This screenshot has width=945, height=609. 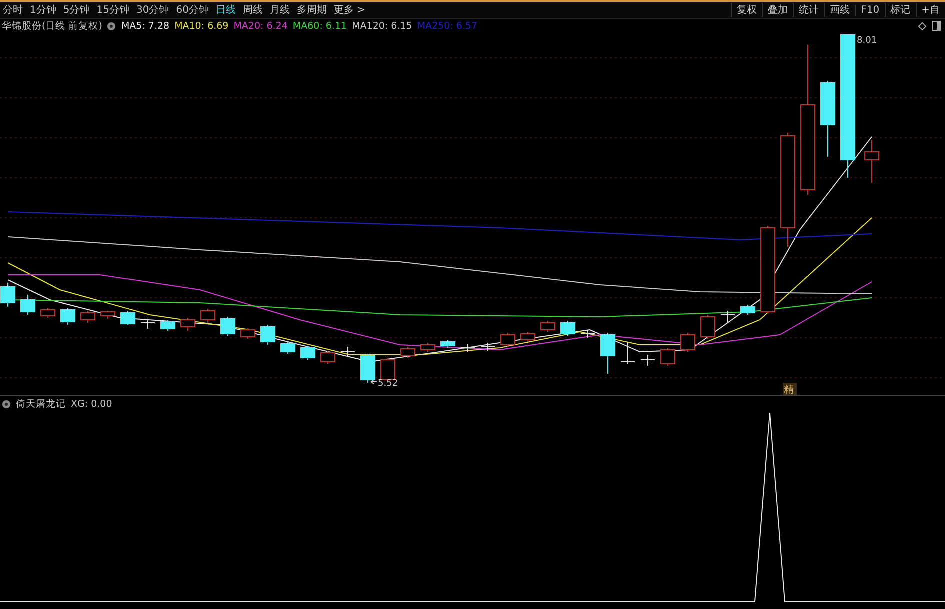 I want to click on chart-title: 华锦股份(日线 前复权), so click(x=52, y=26).